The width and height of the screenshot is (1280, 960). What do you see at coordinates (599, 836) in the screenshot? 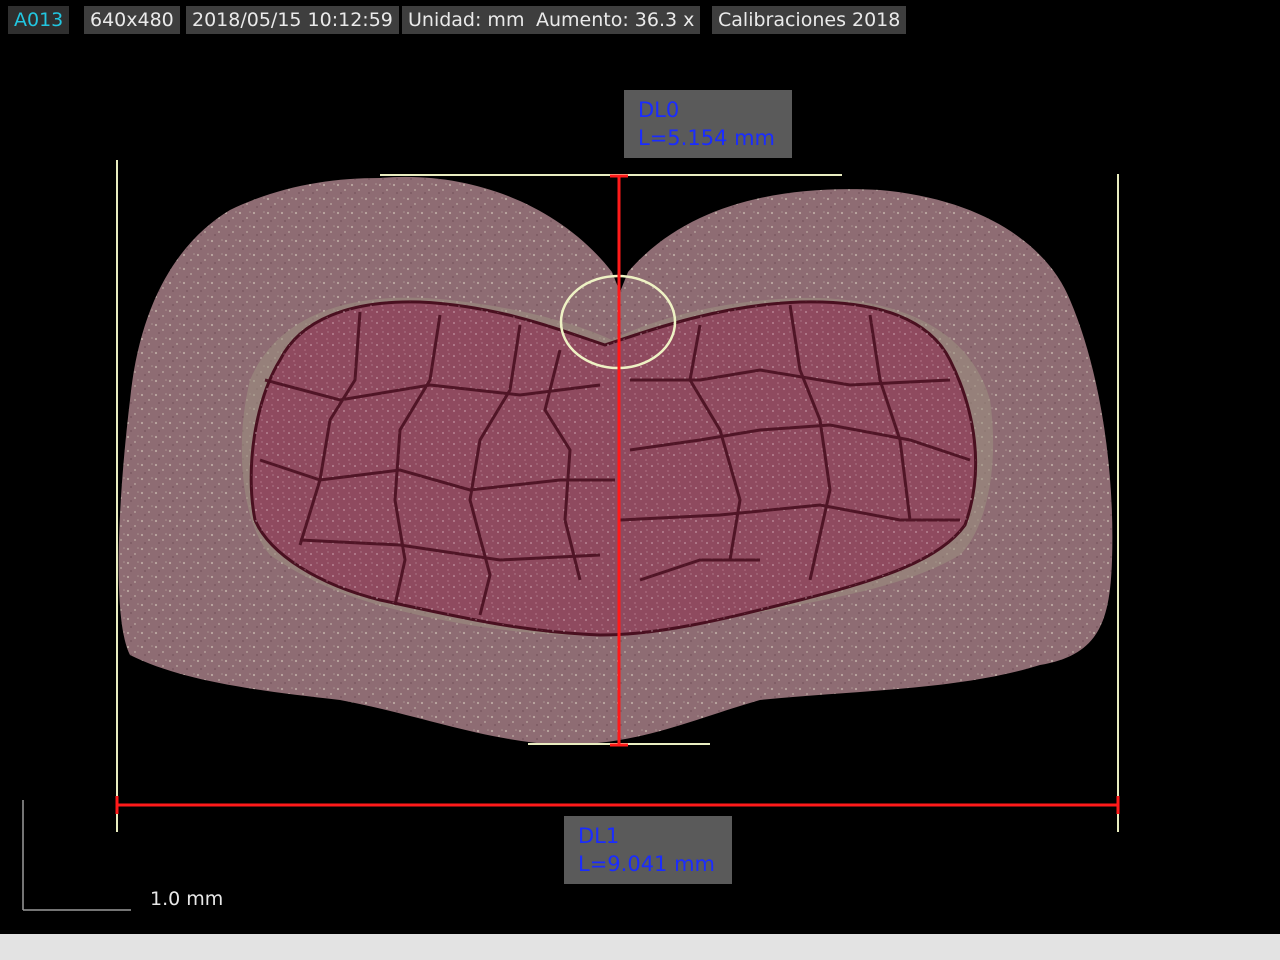
I see `measure-name: DL1` at bounding box center [599, 836].